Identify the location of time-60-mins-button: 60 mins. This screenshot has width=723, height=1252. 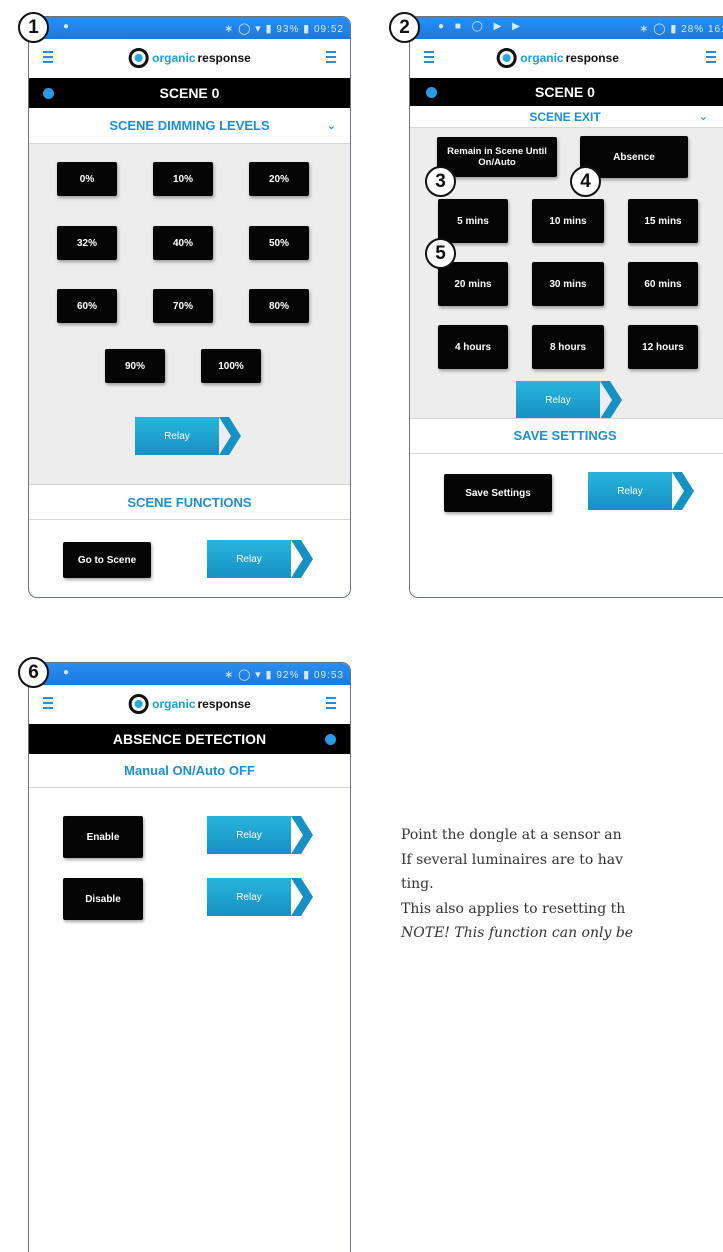
(663, 284).